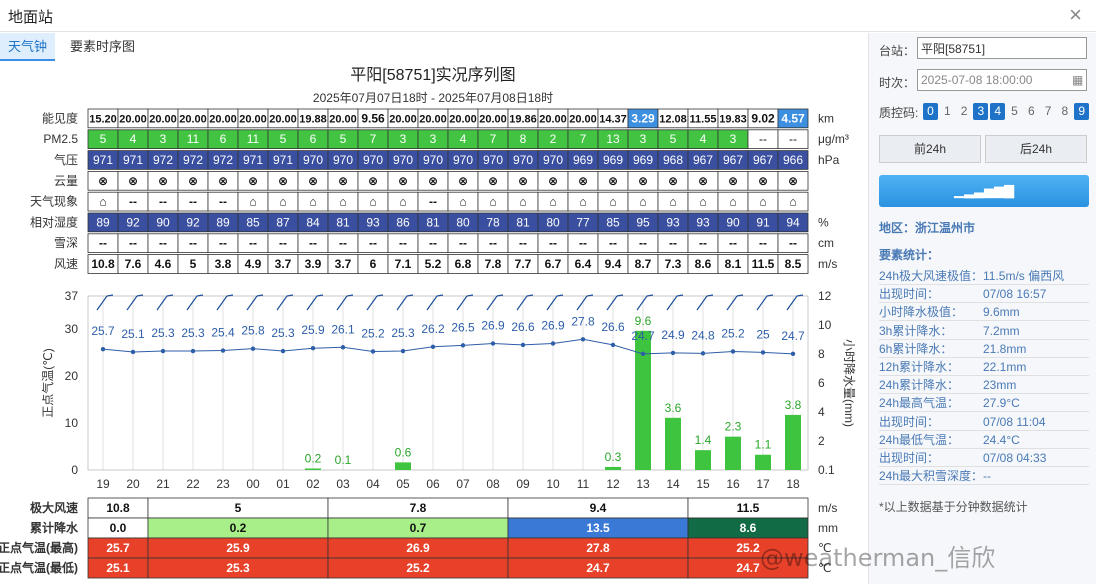 The height and width of the screenshot is (584, 1096). I want to click on cell-value: 6.4, so click(583, 264).